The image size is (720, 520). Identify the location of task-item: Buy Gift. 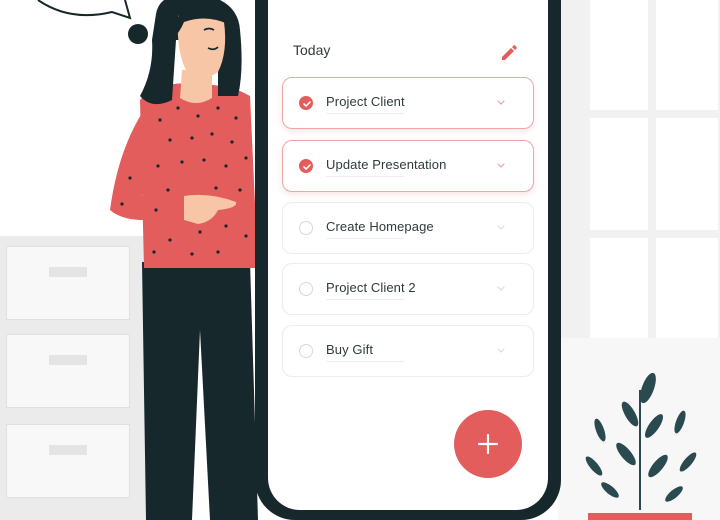
(408, 351).